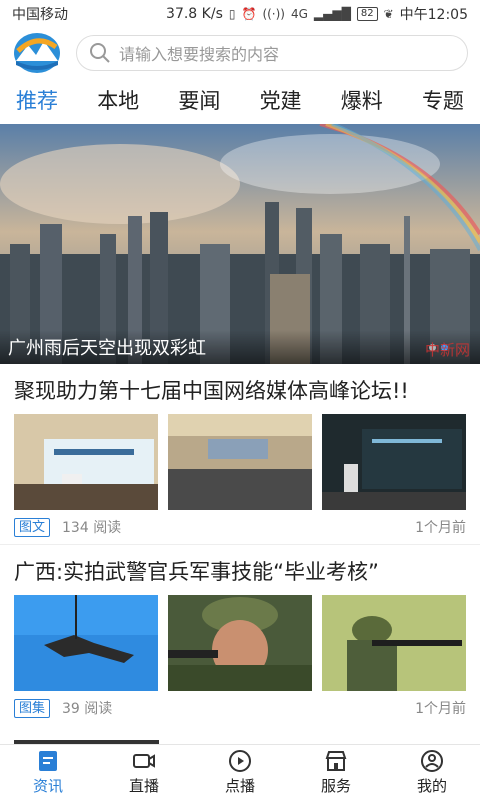 The width and height of the screenshot is (480, 800). I want to click on nav-label: 直播, so click(143, 786).